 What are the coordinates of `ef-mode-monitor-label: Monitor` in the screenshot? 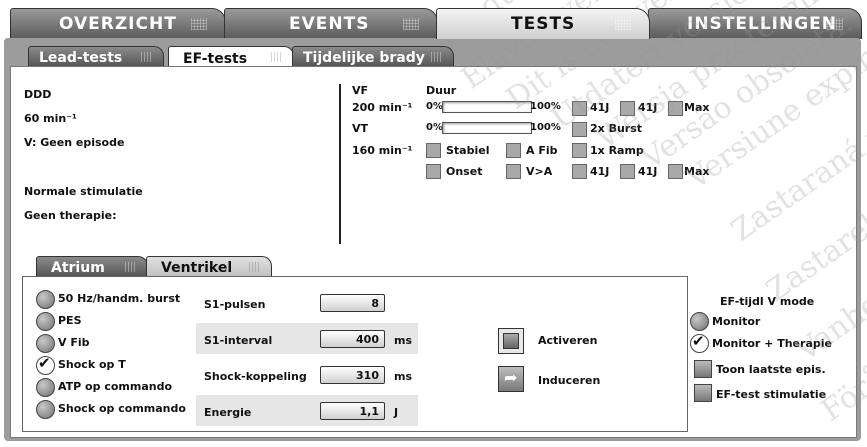 It's located at (736, 321).